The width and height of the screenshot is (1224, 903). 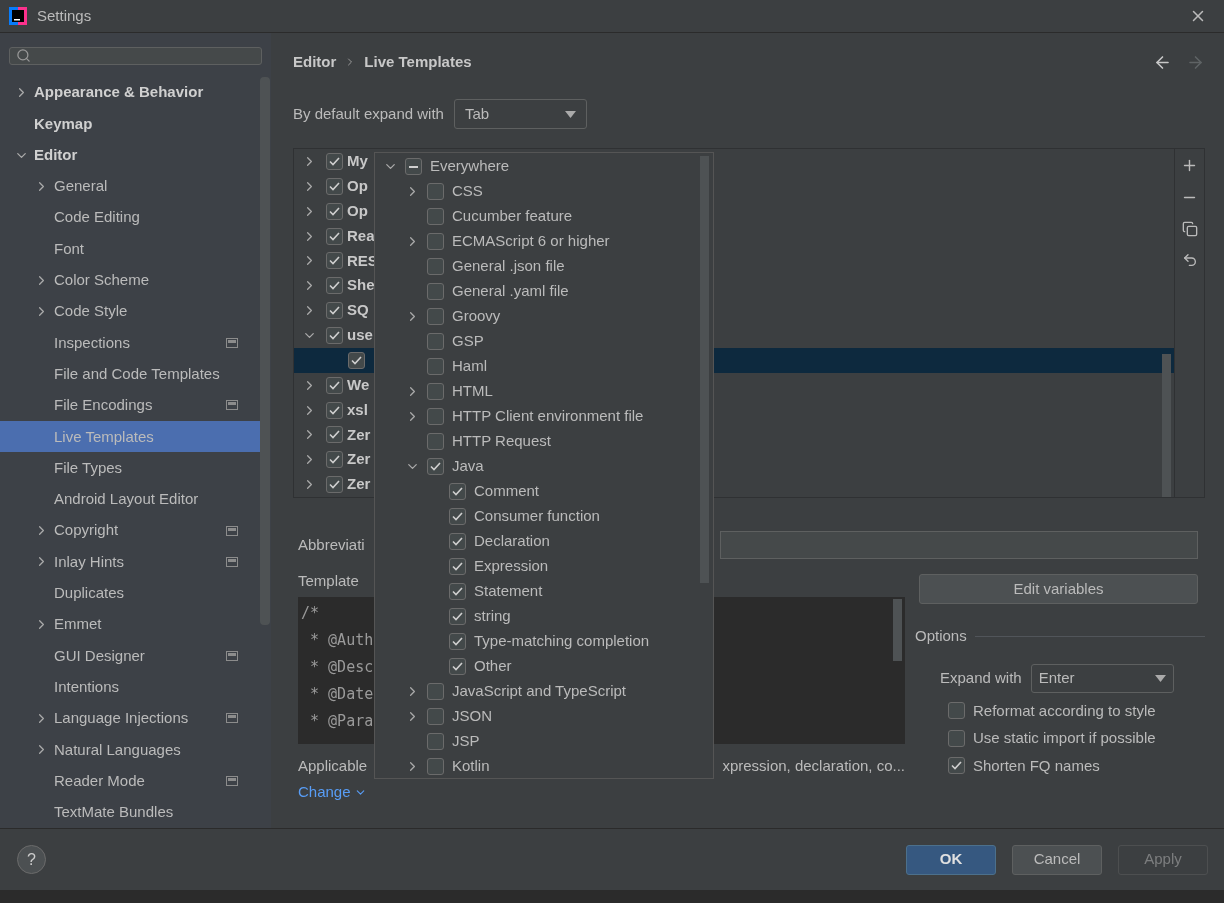 I want to click on sidebar-item: Color Scheme, so click(x=130, y=280).